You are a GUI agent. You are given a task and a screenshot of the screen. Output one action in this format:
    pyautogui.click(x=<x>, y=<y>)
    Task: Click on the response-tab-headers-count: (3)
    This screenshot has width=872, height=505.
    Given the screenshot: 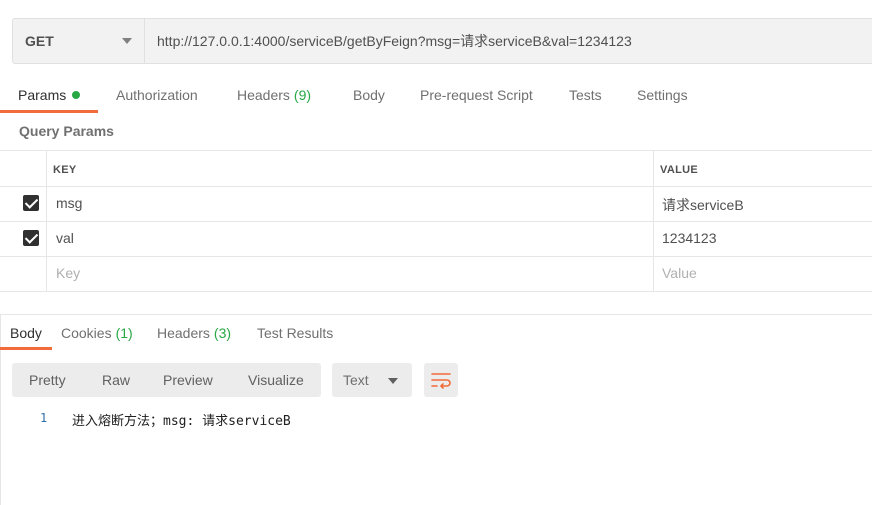 What is the action you would take?
    pyautogui.click(x=222, y=333)
    